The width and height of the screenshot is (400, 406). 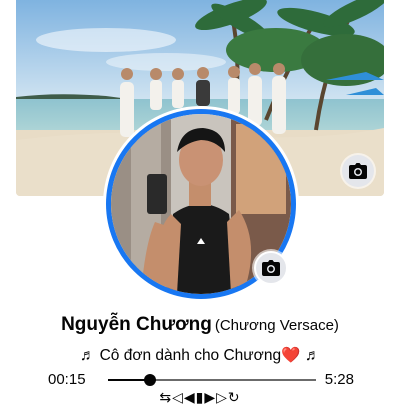 I want to click on avatar-camera-button, so click(x=271, y=268).